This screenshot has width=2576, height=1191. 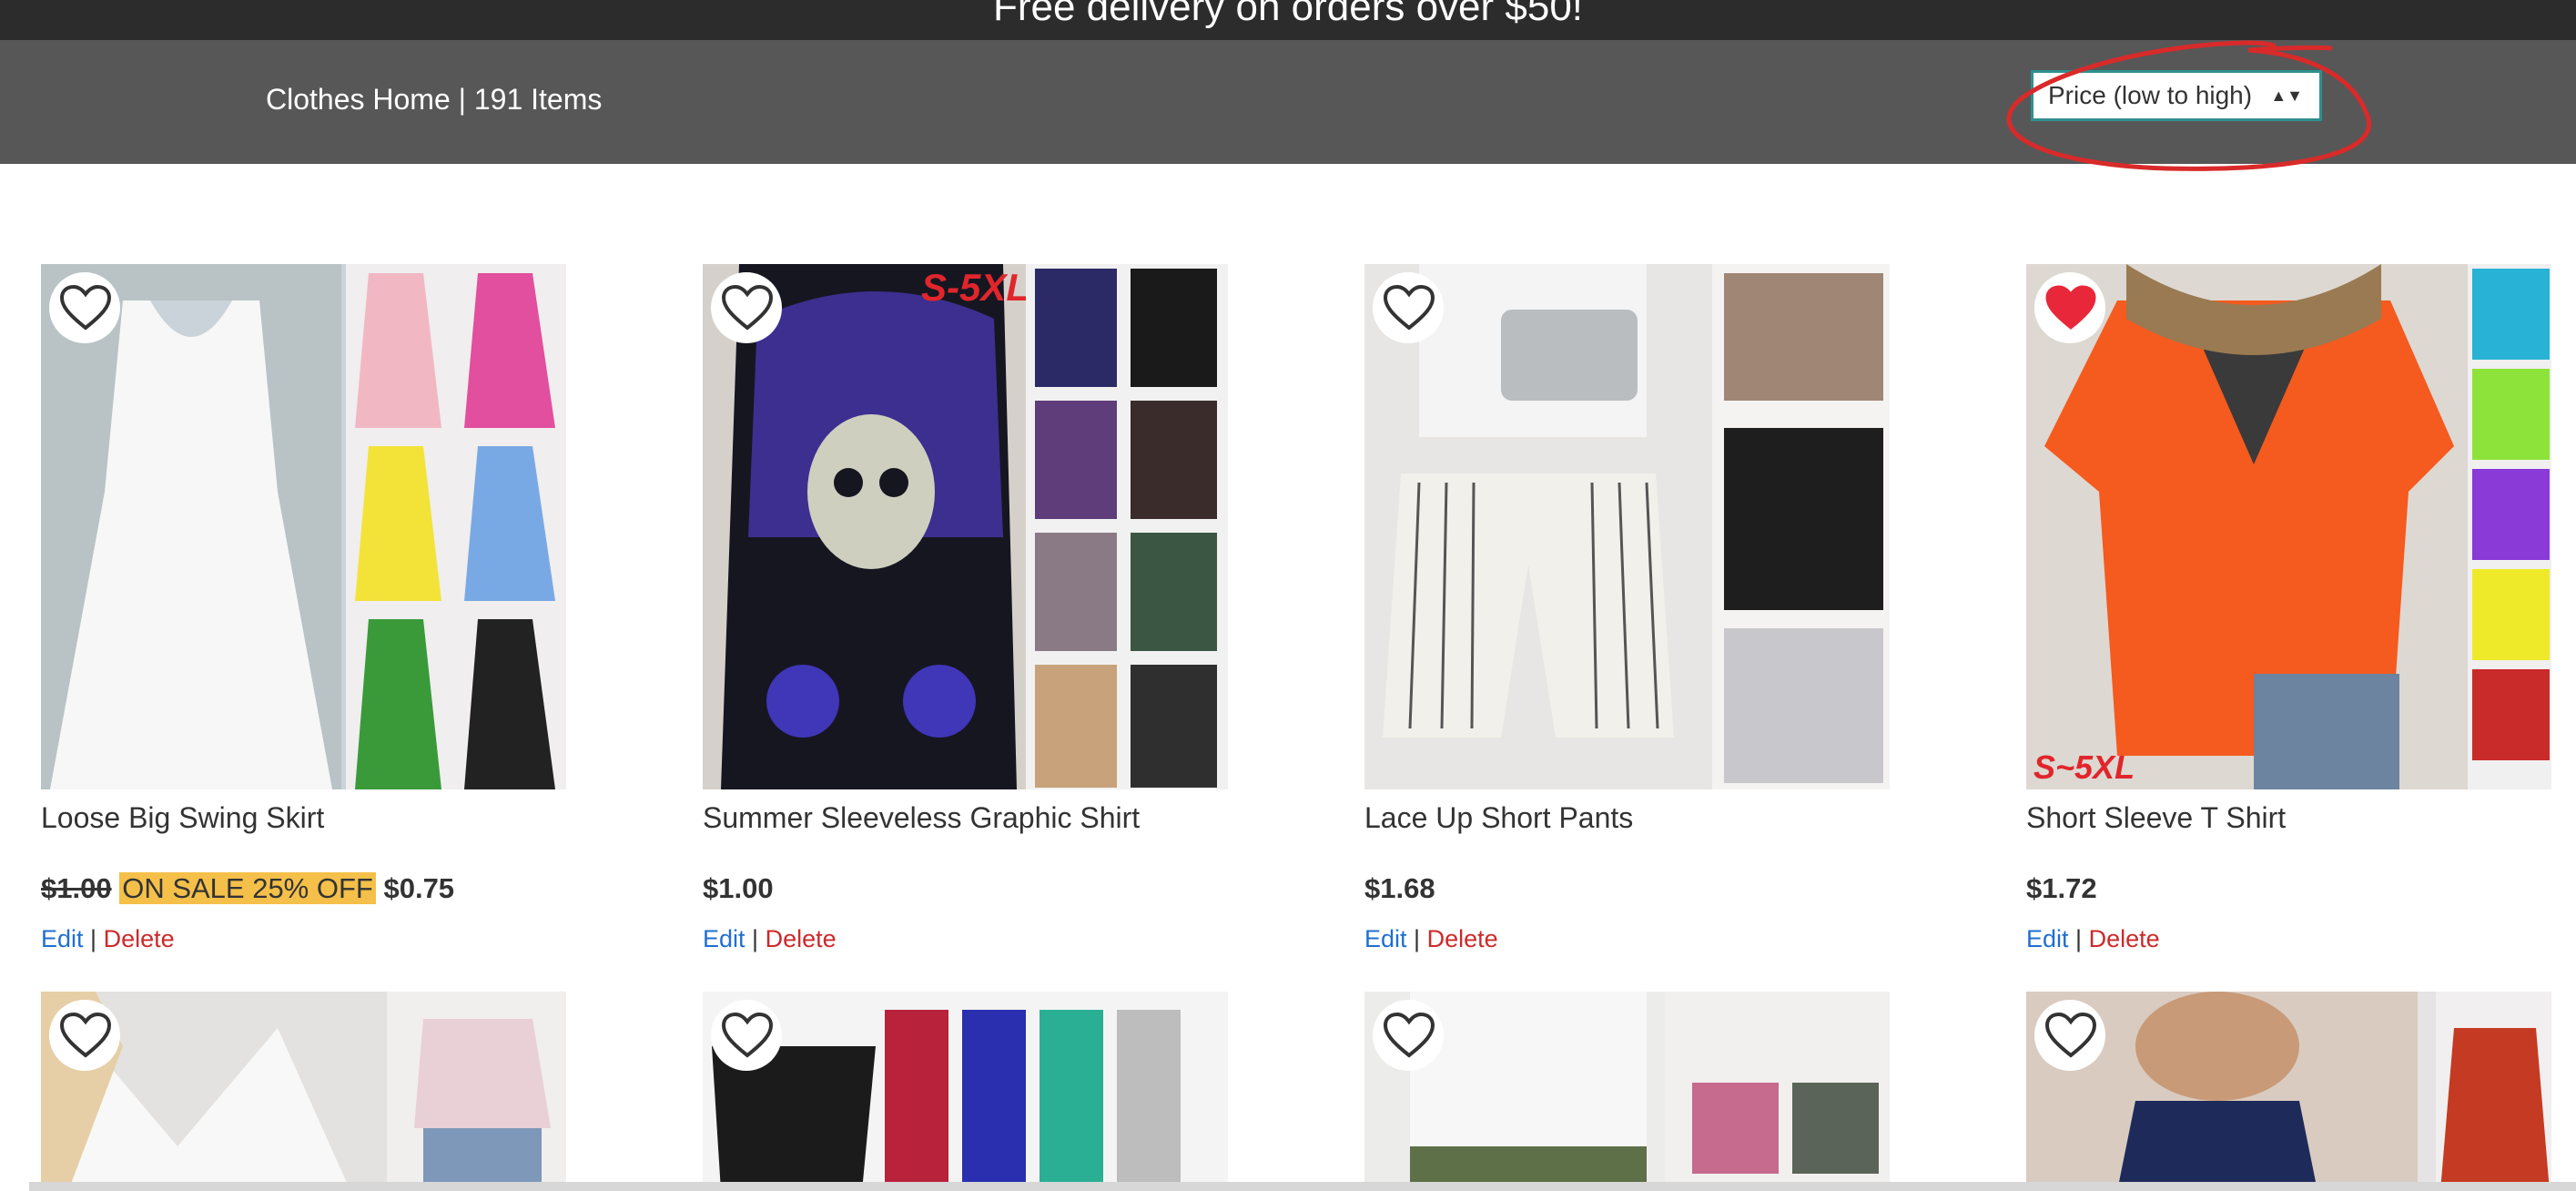 I want to click on product-price-row: $1.72, so click(x=2061, y=888).